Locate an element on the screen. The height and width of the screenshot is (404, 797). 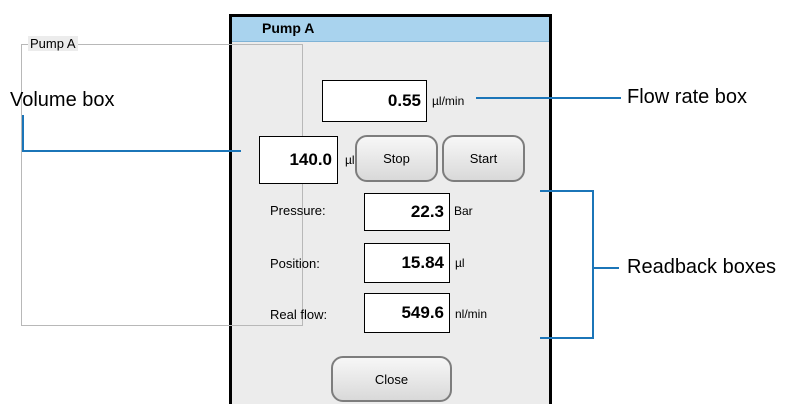
volume-callout-horizontal is located at coordinates (131, 151).